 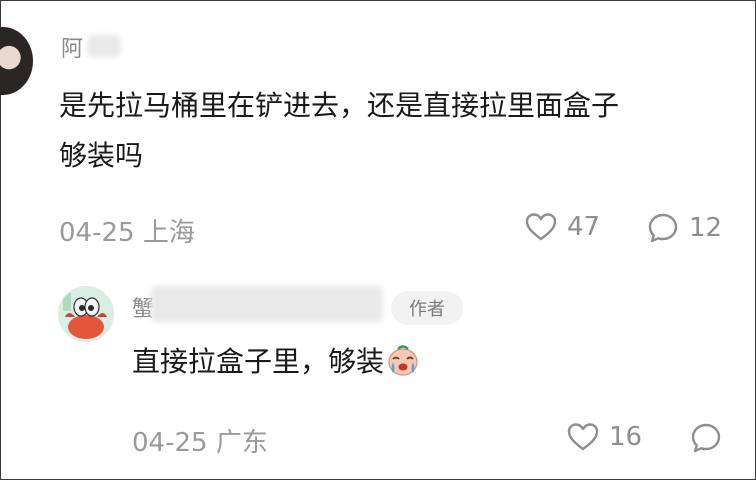 What do you see at coordinates (339, 130) in the screenshot?
I see `comment-text: 是先拉马桶里在铲进去，还是直接拉里面盒子 够装吗` at bounding box center [339, 130].